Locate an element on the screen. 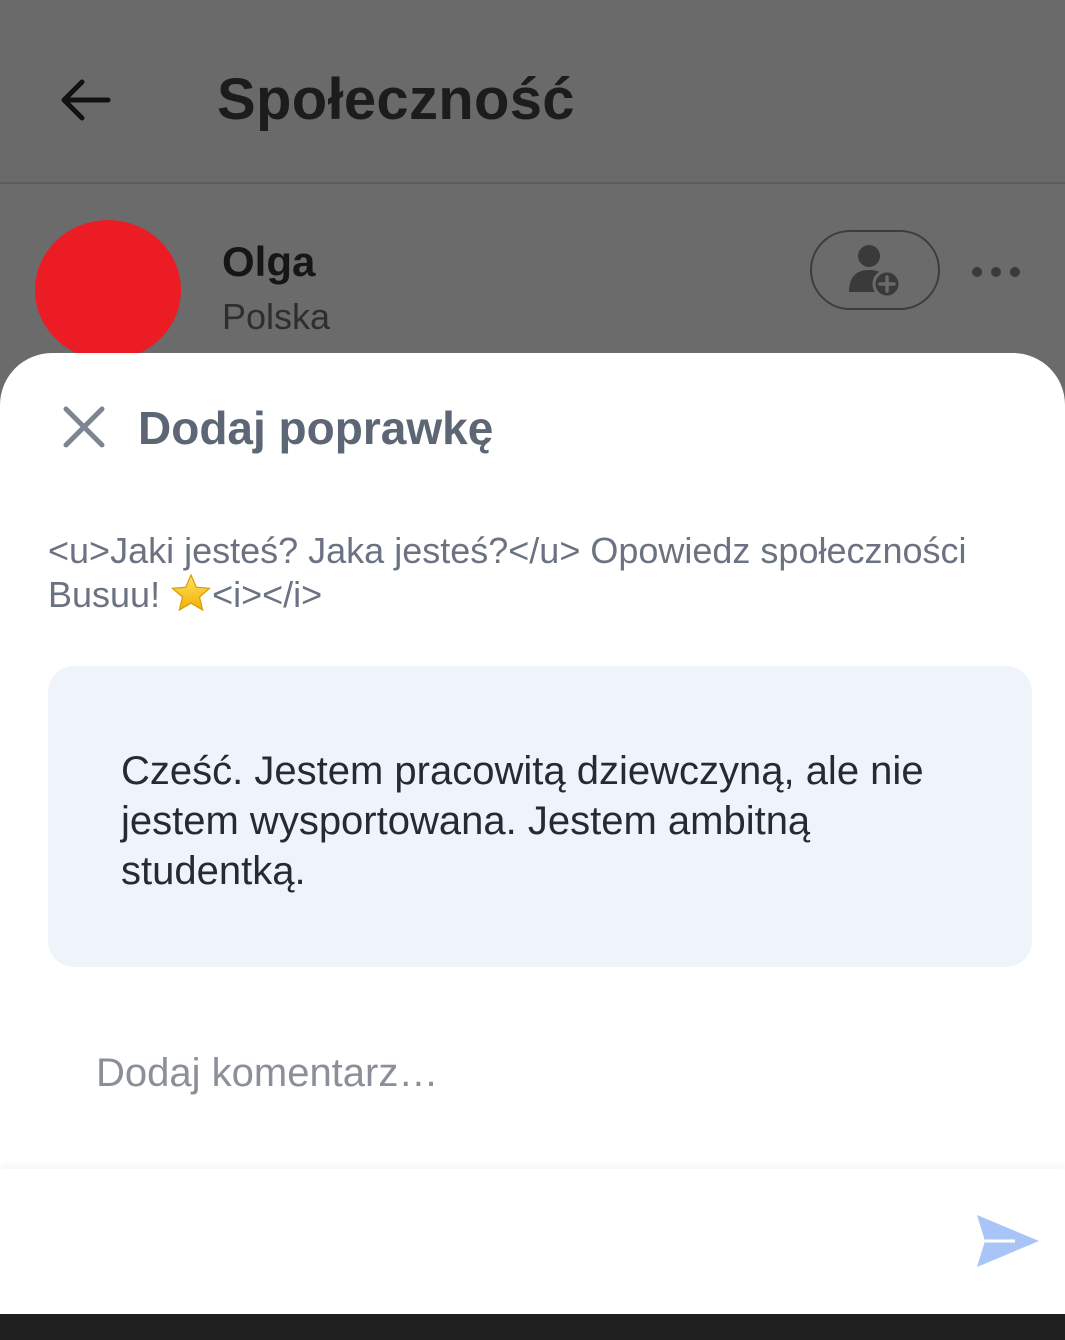 Image resolution: width=1065 pixels, height=1340 pixels. avatar is located at coordinates (108, 290).